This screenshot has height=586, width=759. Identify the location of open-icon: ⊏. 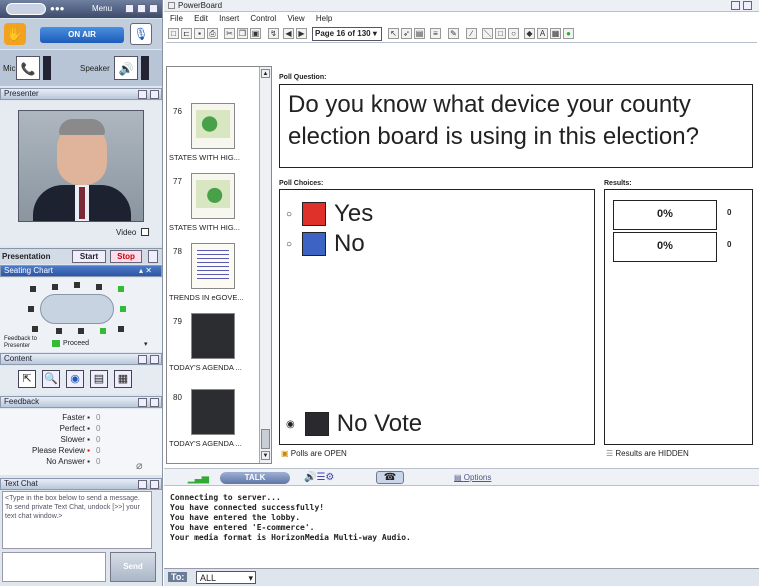
(186, 33).